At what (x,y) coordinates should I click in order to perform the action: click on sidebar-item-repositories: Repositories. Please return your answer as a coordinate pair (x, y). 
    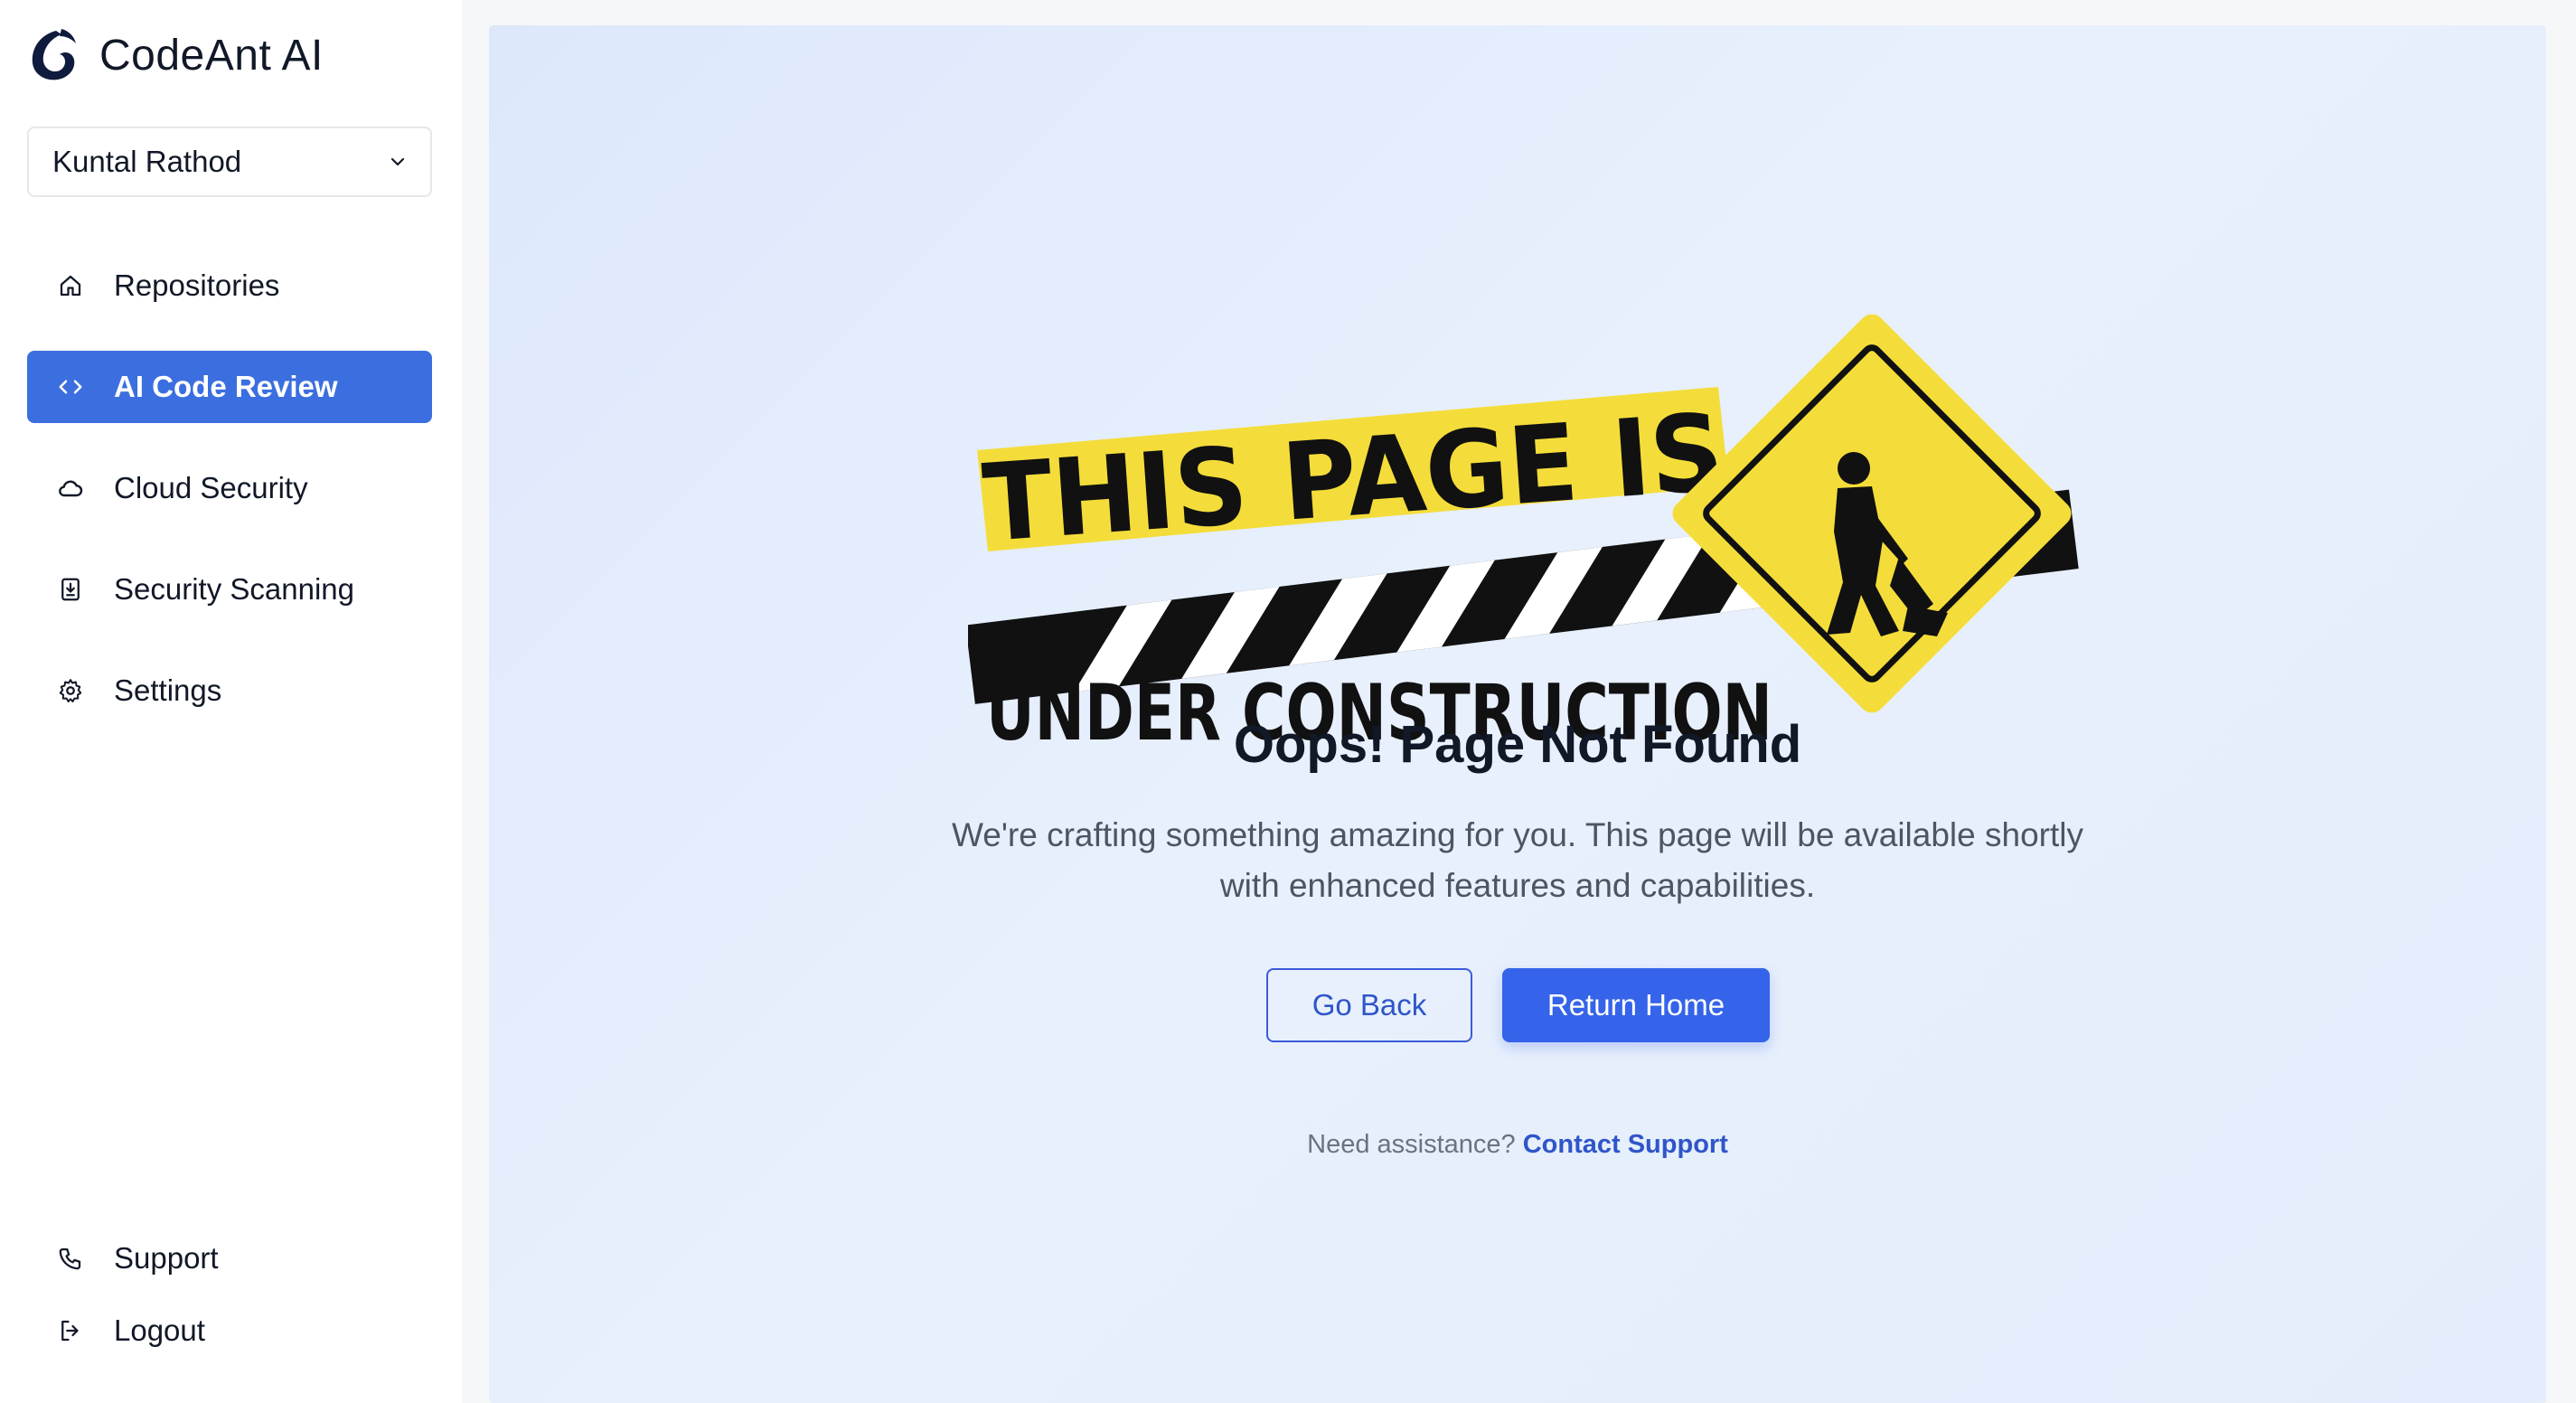
    Looking at the image, I should click on (229, 286).